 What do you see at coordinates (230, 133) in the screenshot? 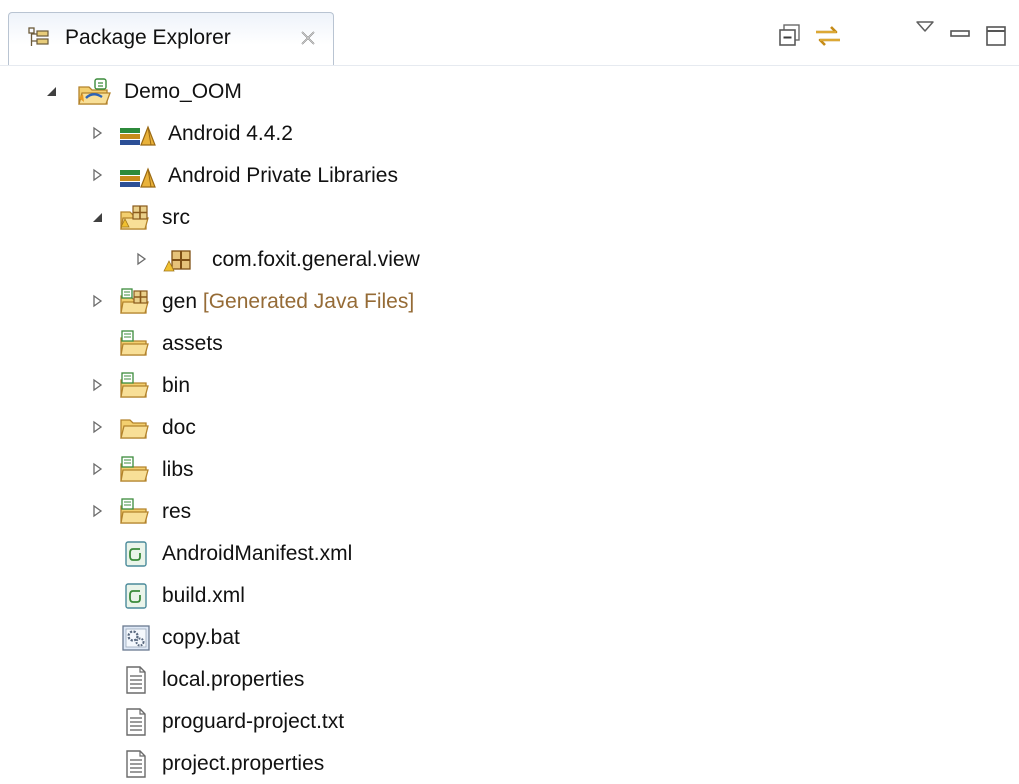
I see `tree-item-label: Android 4.4.2` at bounding box center [230, 133].